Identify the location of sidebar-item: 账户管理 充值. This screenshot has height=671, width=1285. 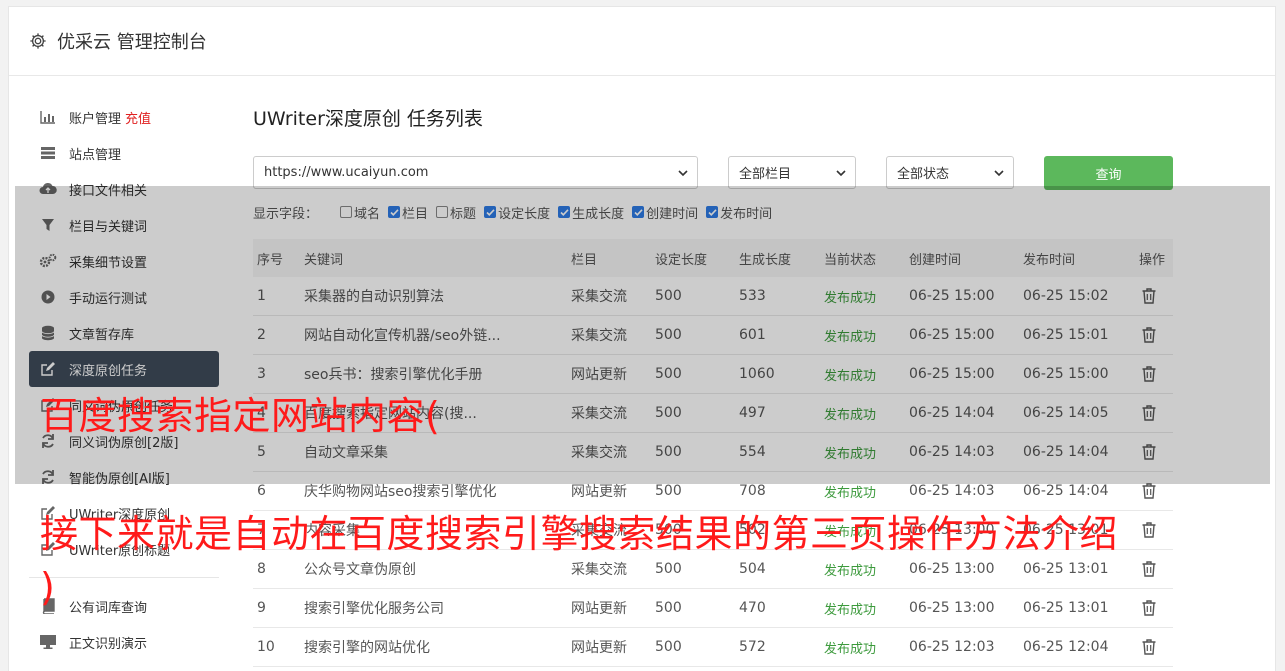
(124, 117).